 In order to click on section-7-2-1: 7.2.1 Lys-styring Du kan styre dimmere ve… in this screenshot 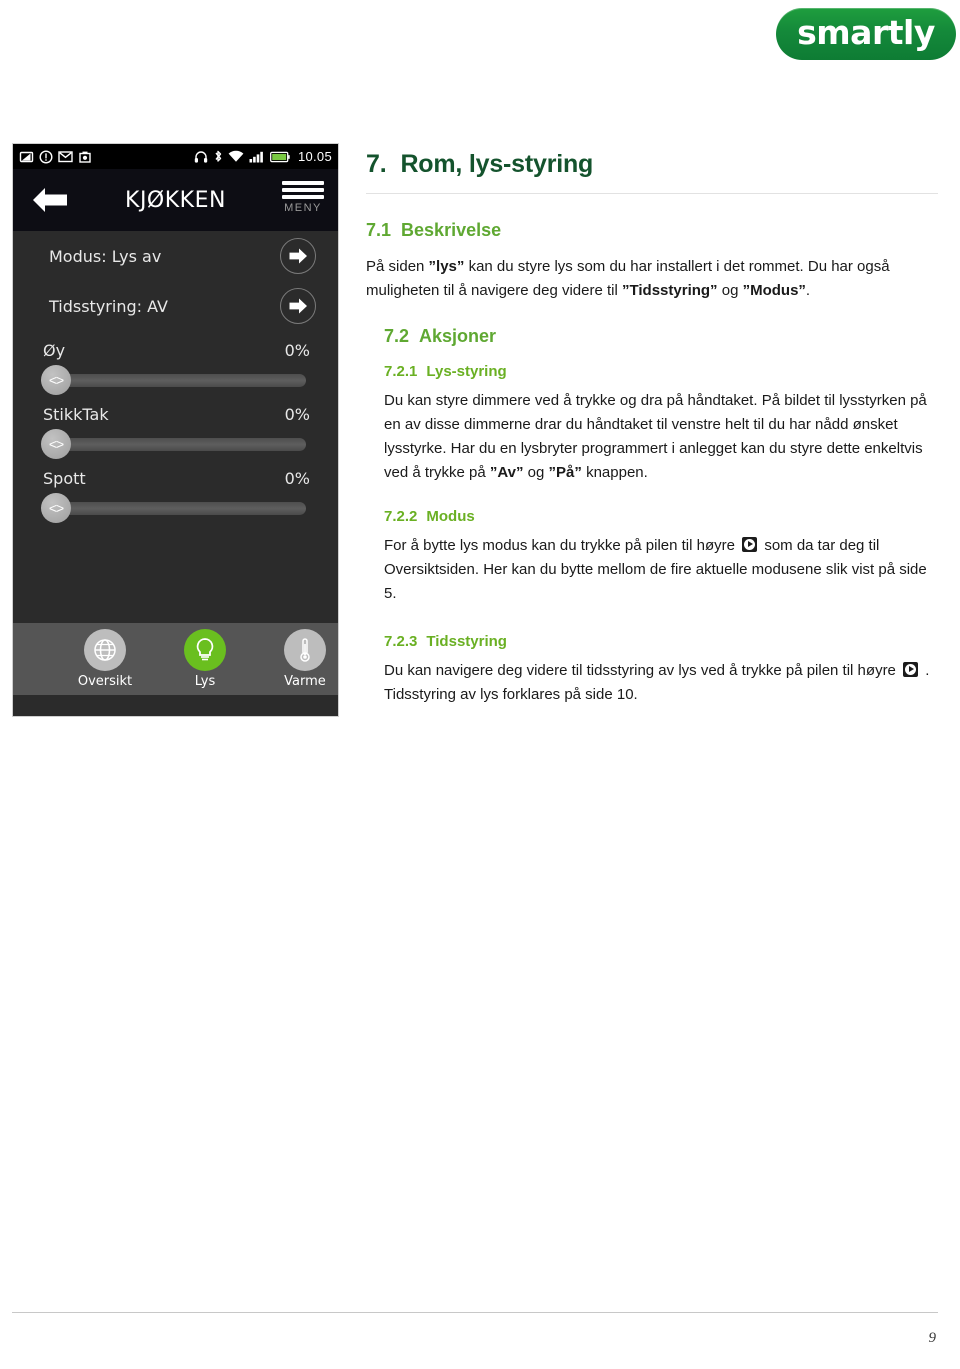, I will do `click(652, 424)`.